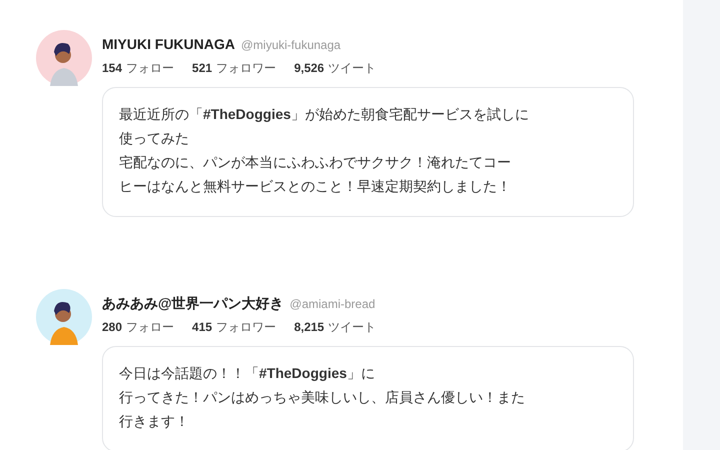 This screenshot has width=720, height=450. Describe the element at coordinates (333, 304) in the screenshot. I see `user-handle: @amiami-bread` at that location.